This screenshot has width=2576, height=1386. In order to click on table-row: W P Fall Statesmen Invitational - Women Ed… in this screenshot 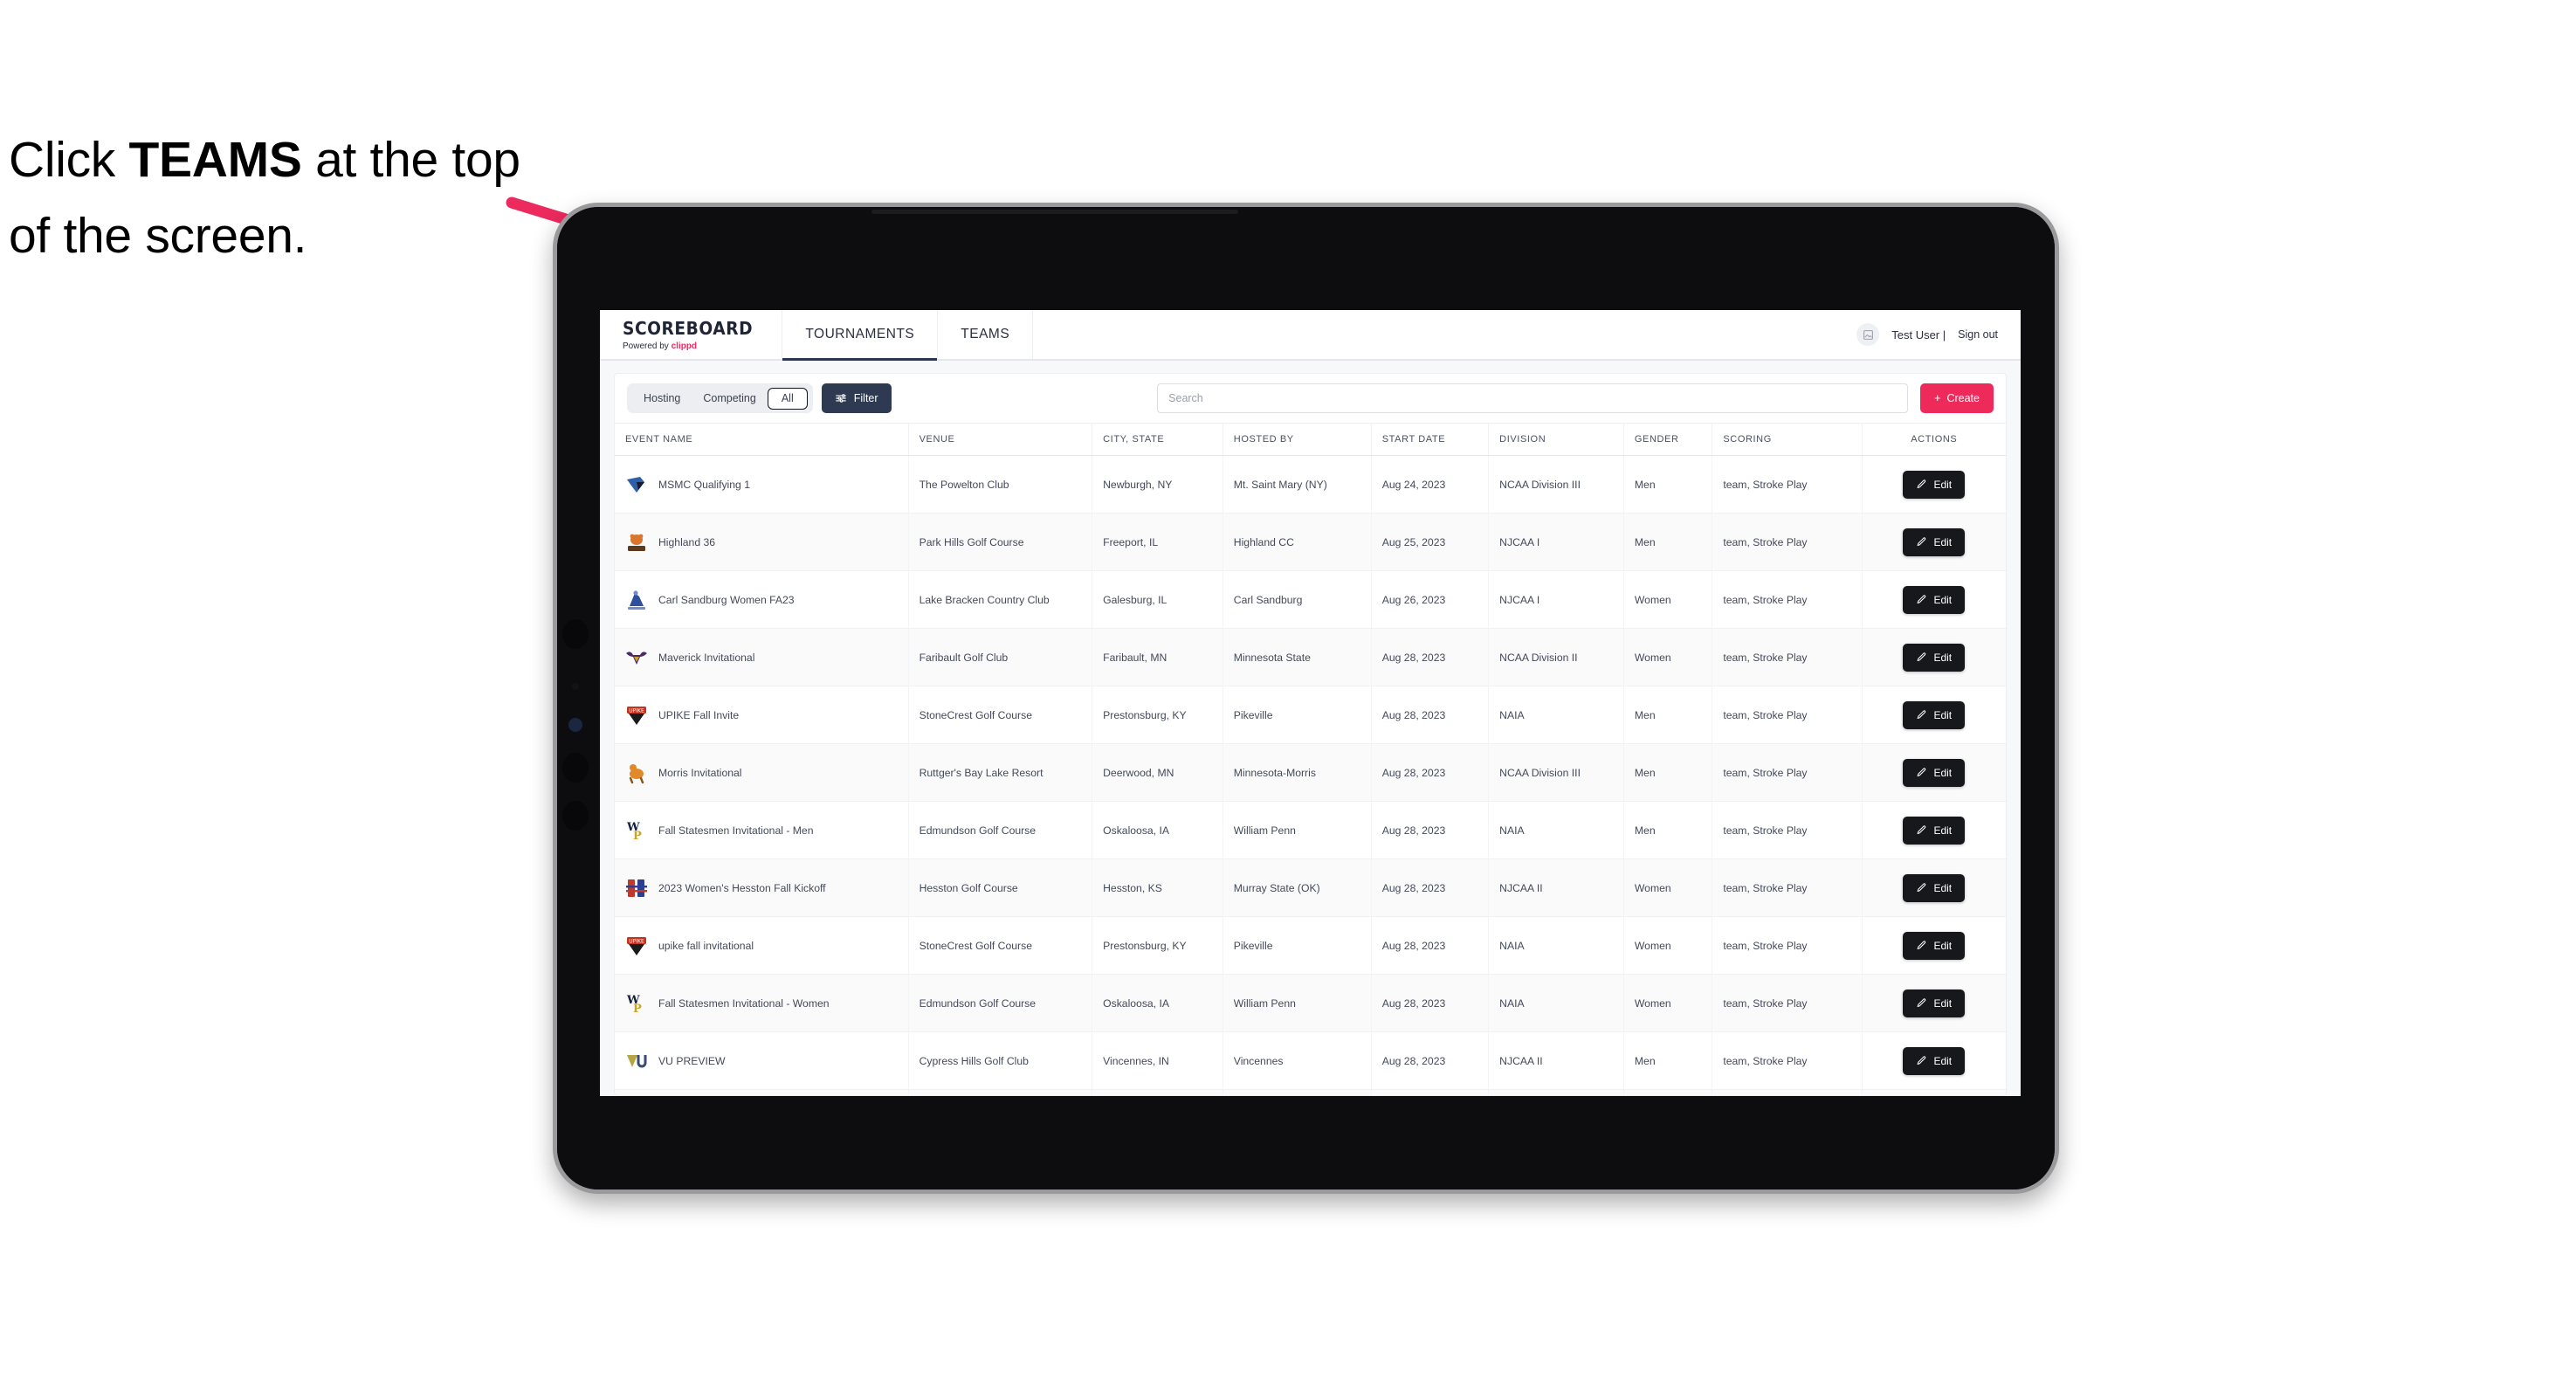, I will do `click(1310, 1003)`.